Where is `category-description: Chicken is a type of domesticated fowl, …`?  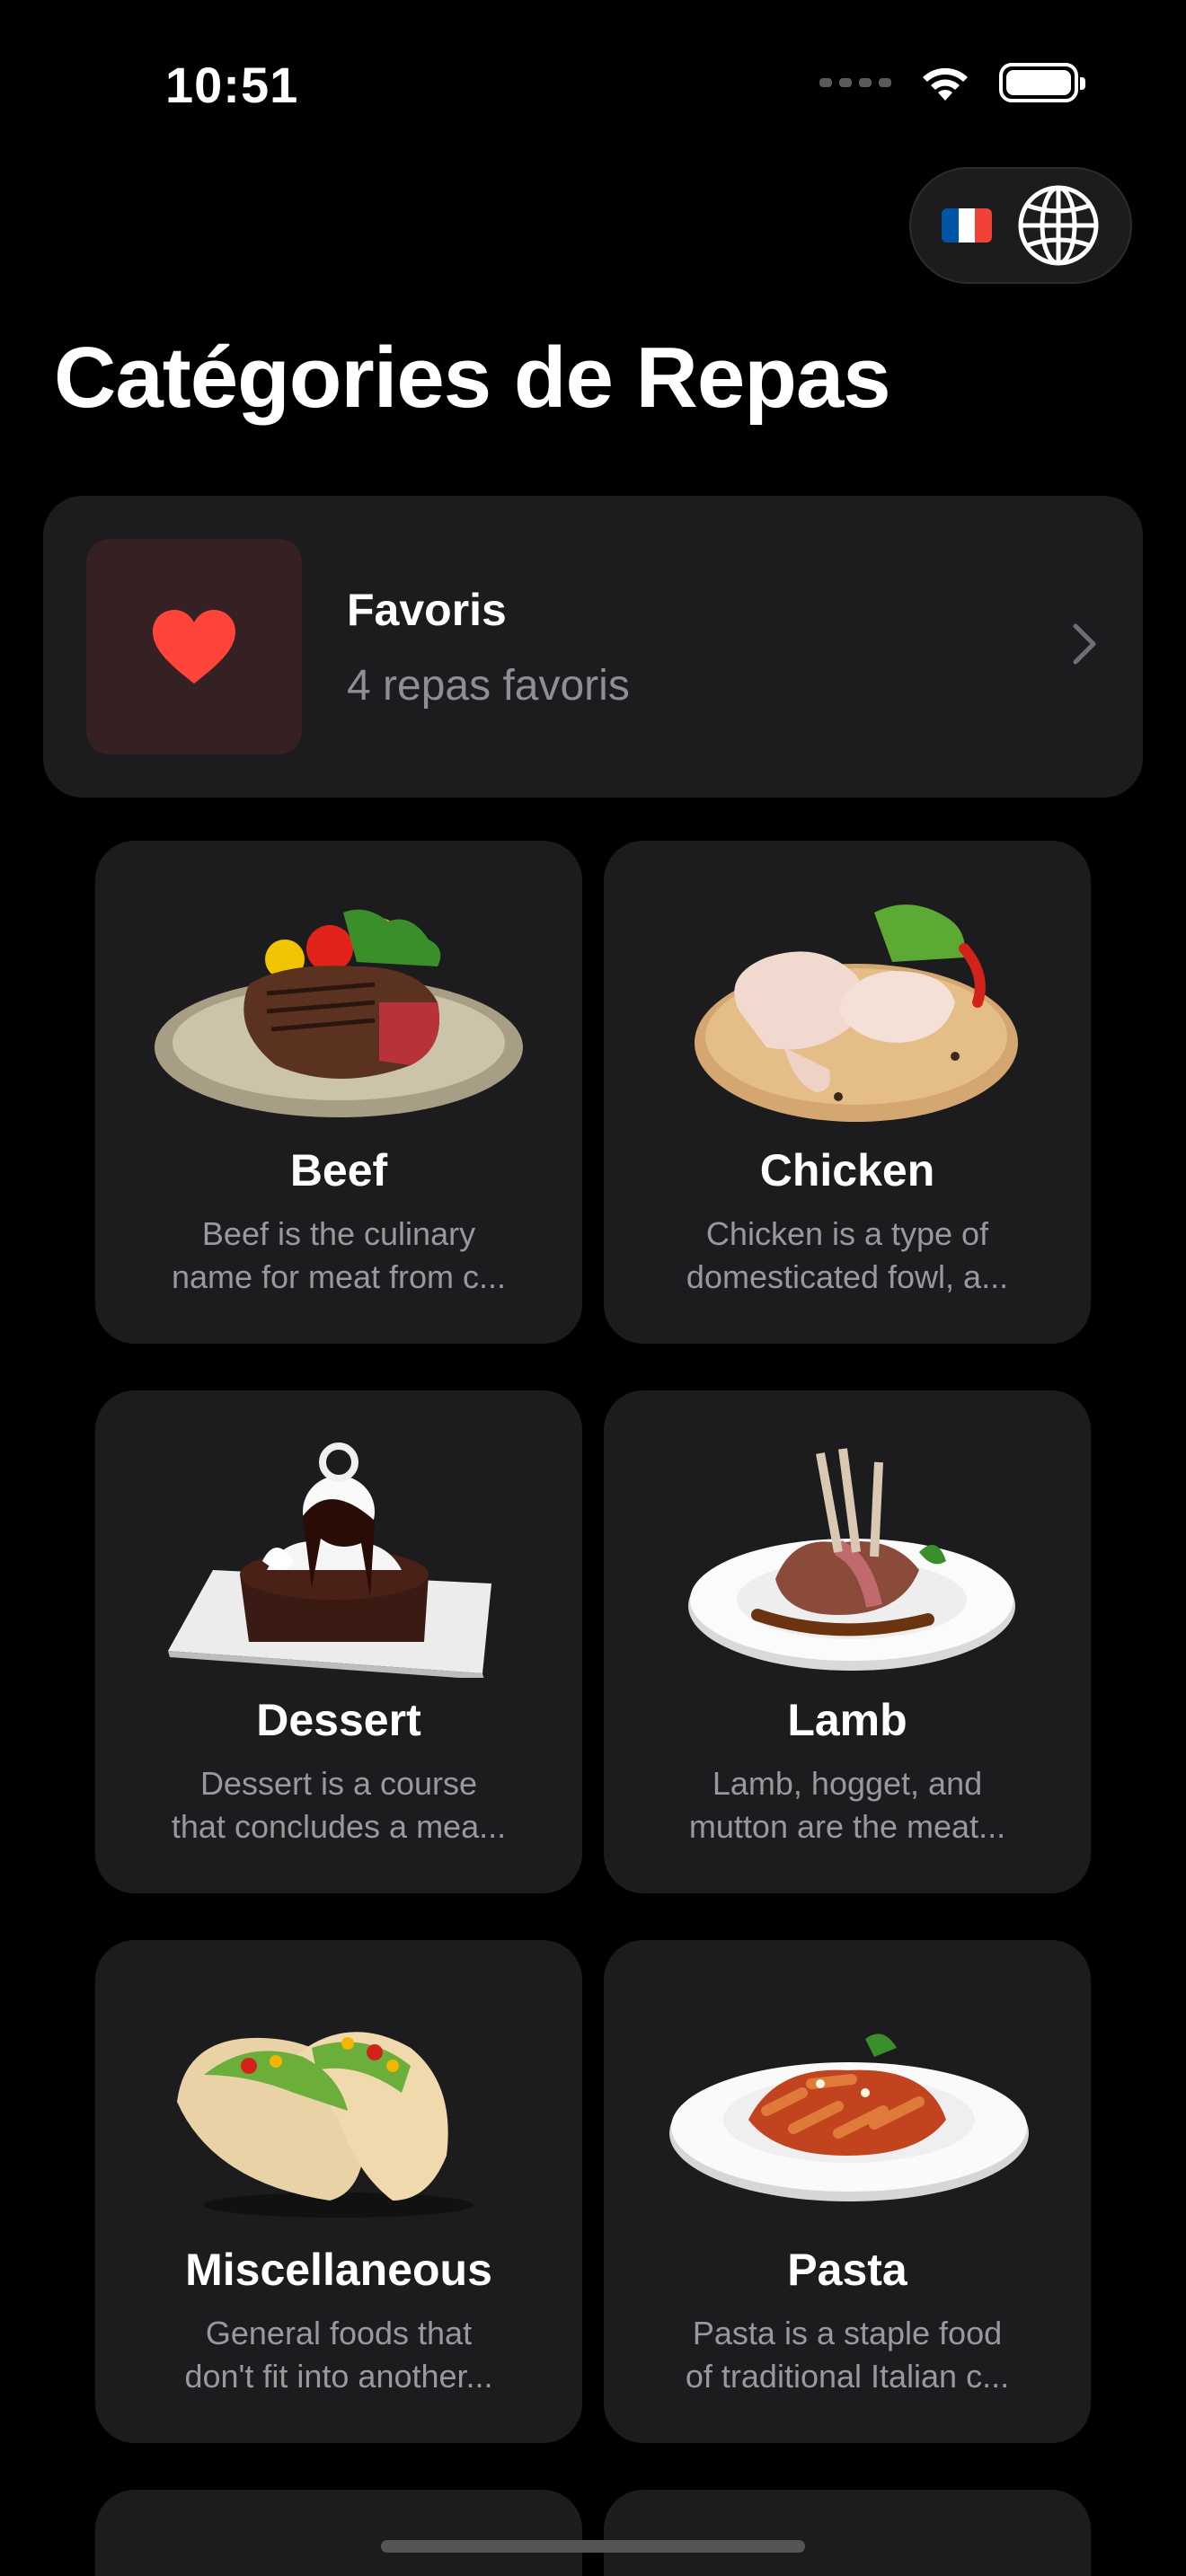
category-description: Chicken is a type of domesticated fowl, … is located at coordinates (847, 1255).